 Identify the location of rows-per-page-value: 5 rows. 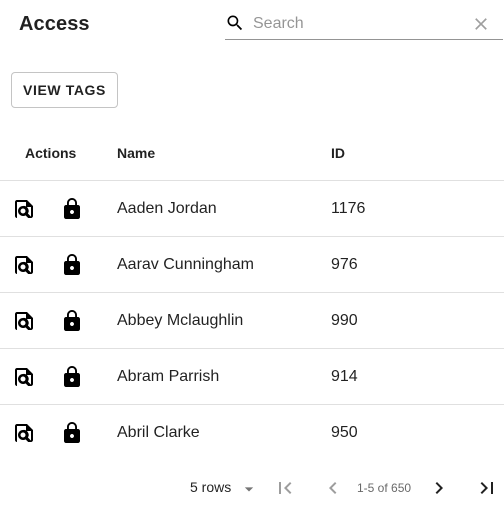
(211, 487).